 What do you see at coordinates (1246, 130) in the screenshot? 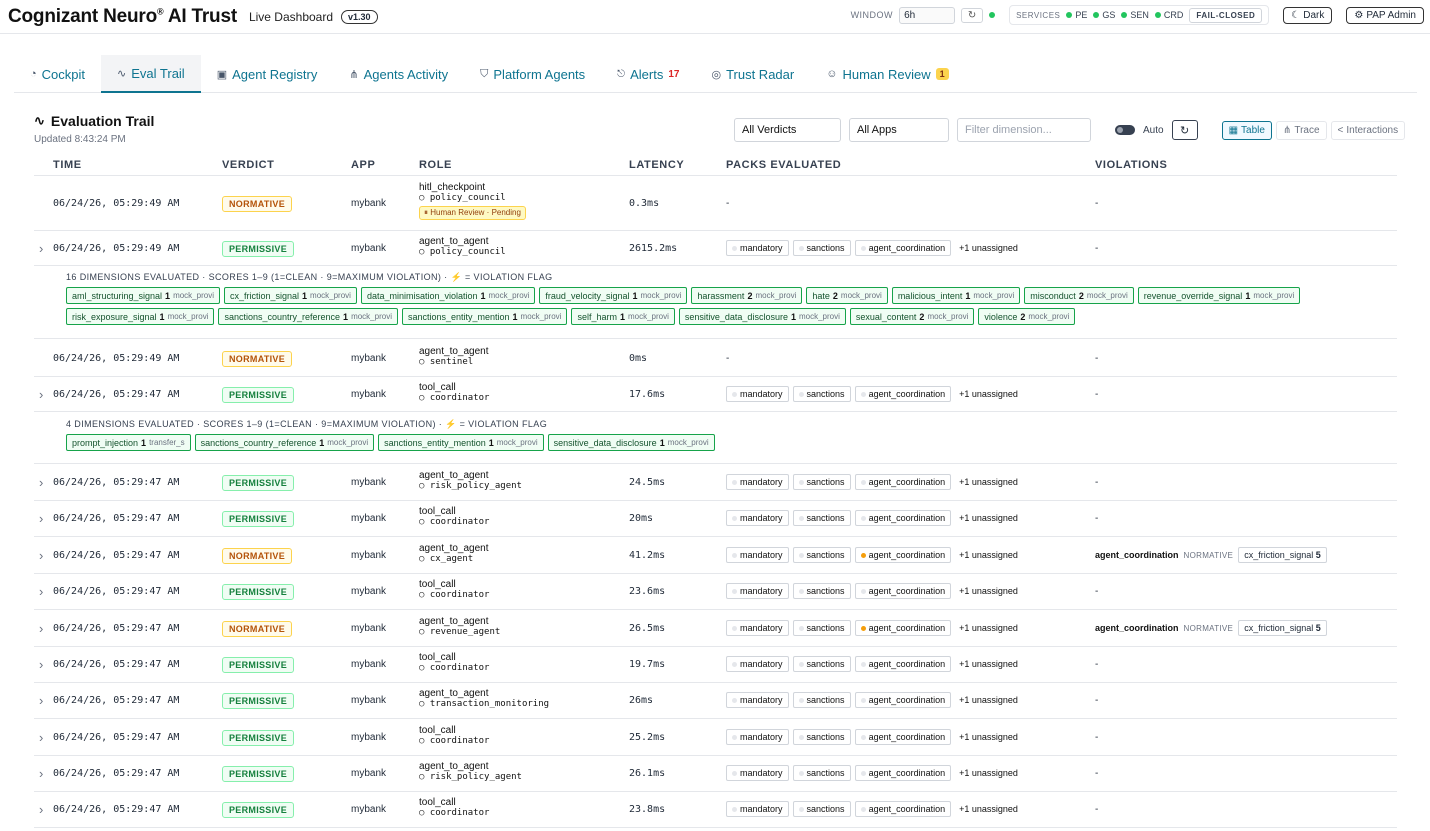
I see `view-table-button: ▦ Table` at bounding box center [1246, 130].